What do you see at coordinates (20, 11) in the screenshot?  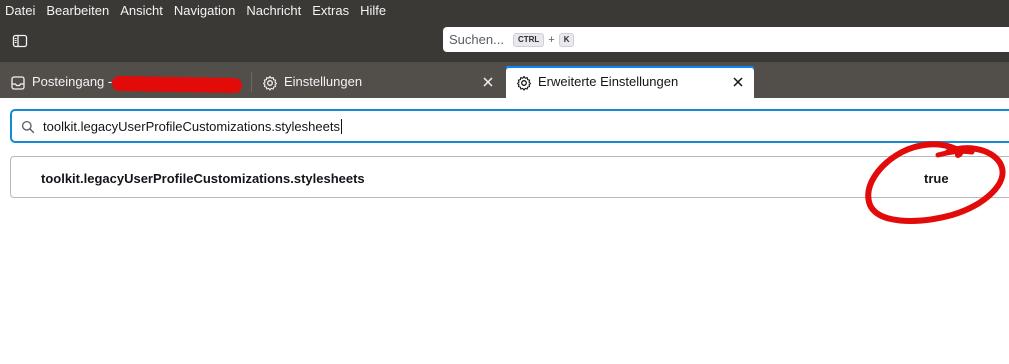 I see `menu-datei: Datei` at bounding box center [20, 11].